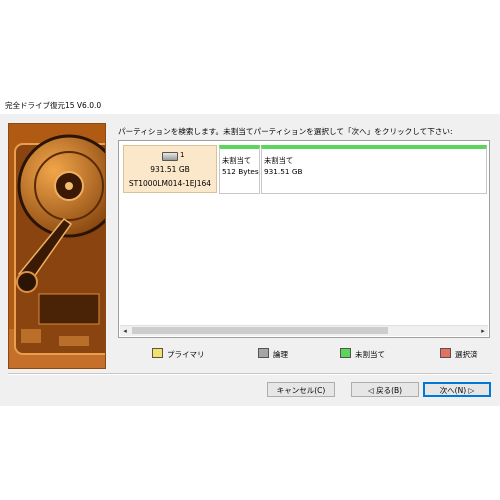  Describe the element at coordinates (170, 183) in the screenshot. I see `disk-model: ST1000LM014-1EJ164` at that location.